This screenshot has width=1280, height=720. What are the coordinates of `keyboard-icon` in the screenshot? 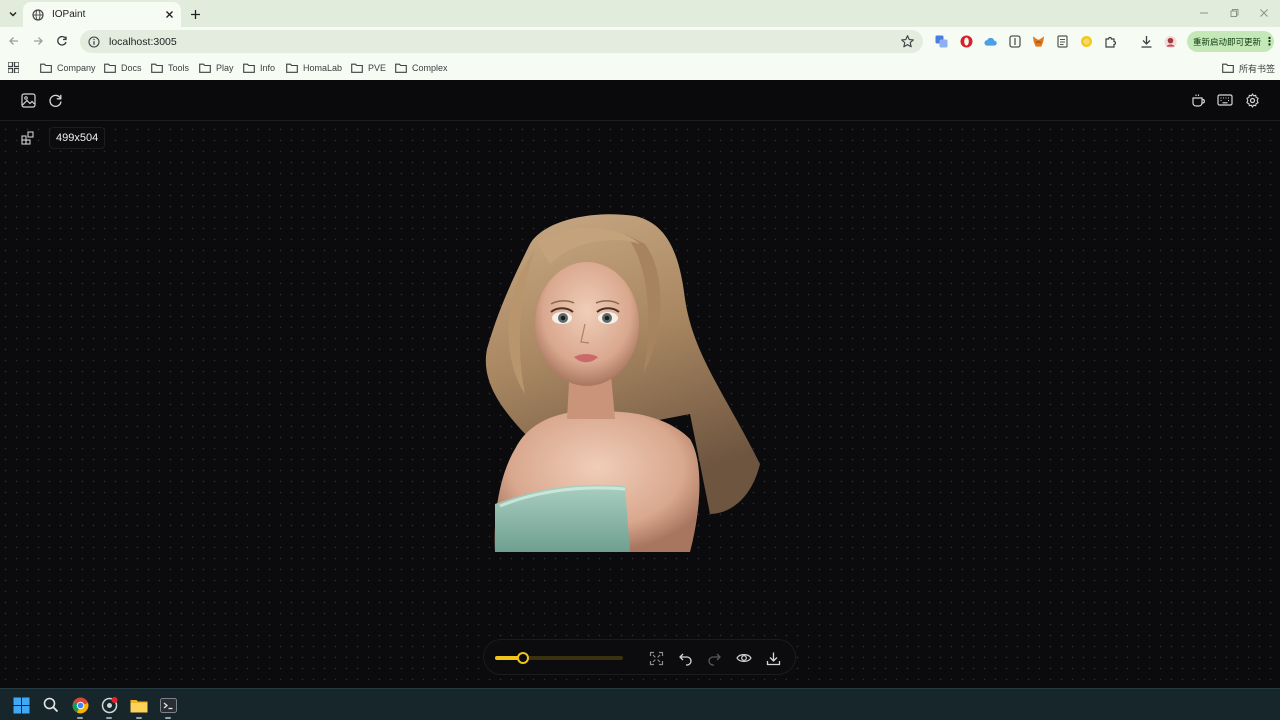 It's located at (1225, 100).